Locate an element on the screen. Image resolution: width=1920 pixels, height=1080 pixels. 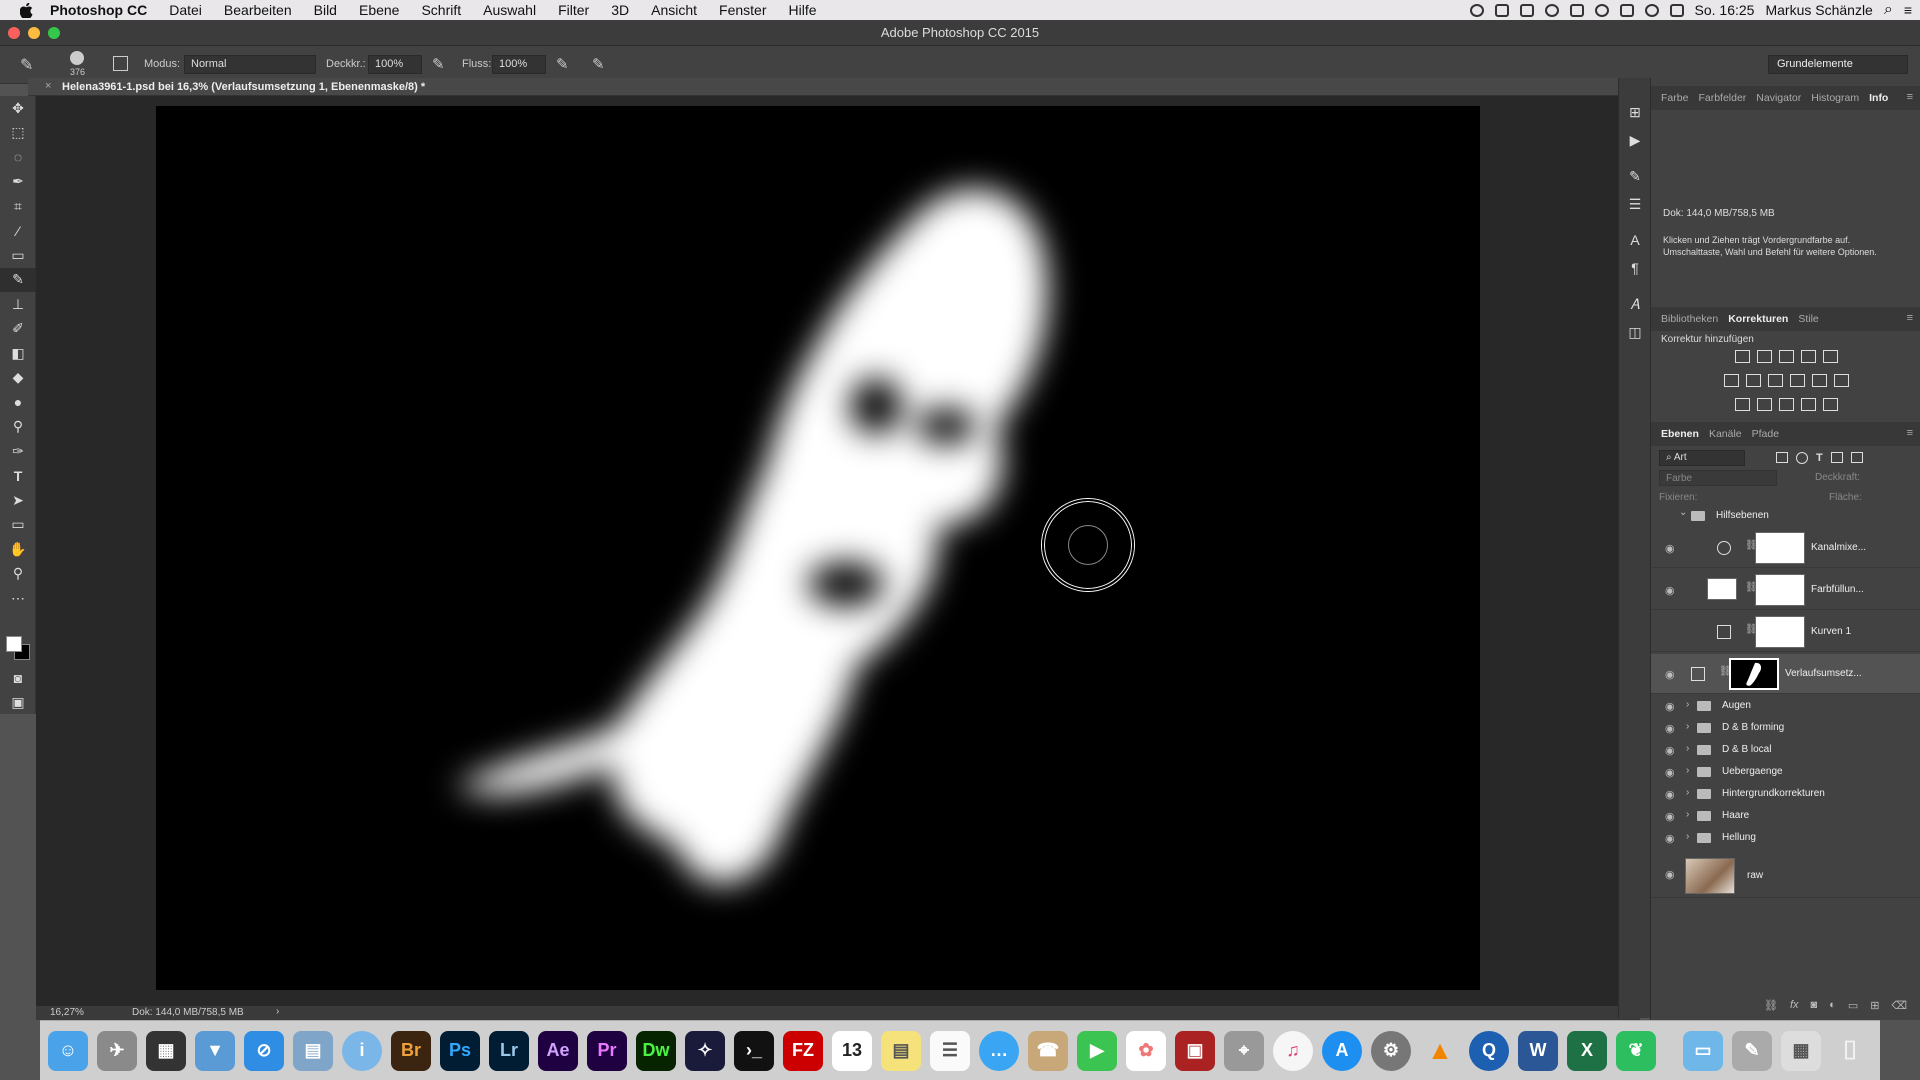
trash-icon: ⌷ is located at coordinates (1850, 1051).